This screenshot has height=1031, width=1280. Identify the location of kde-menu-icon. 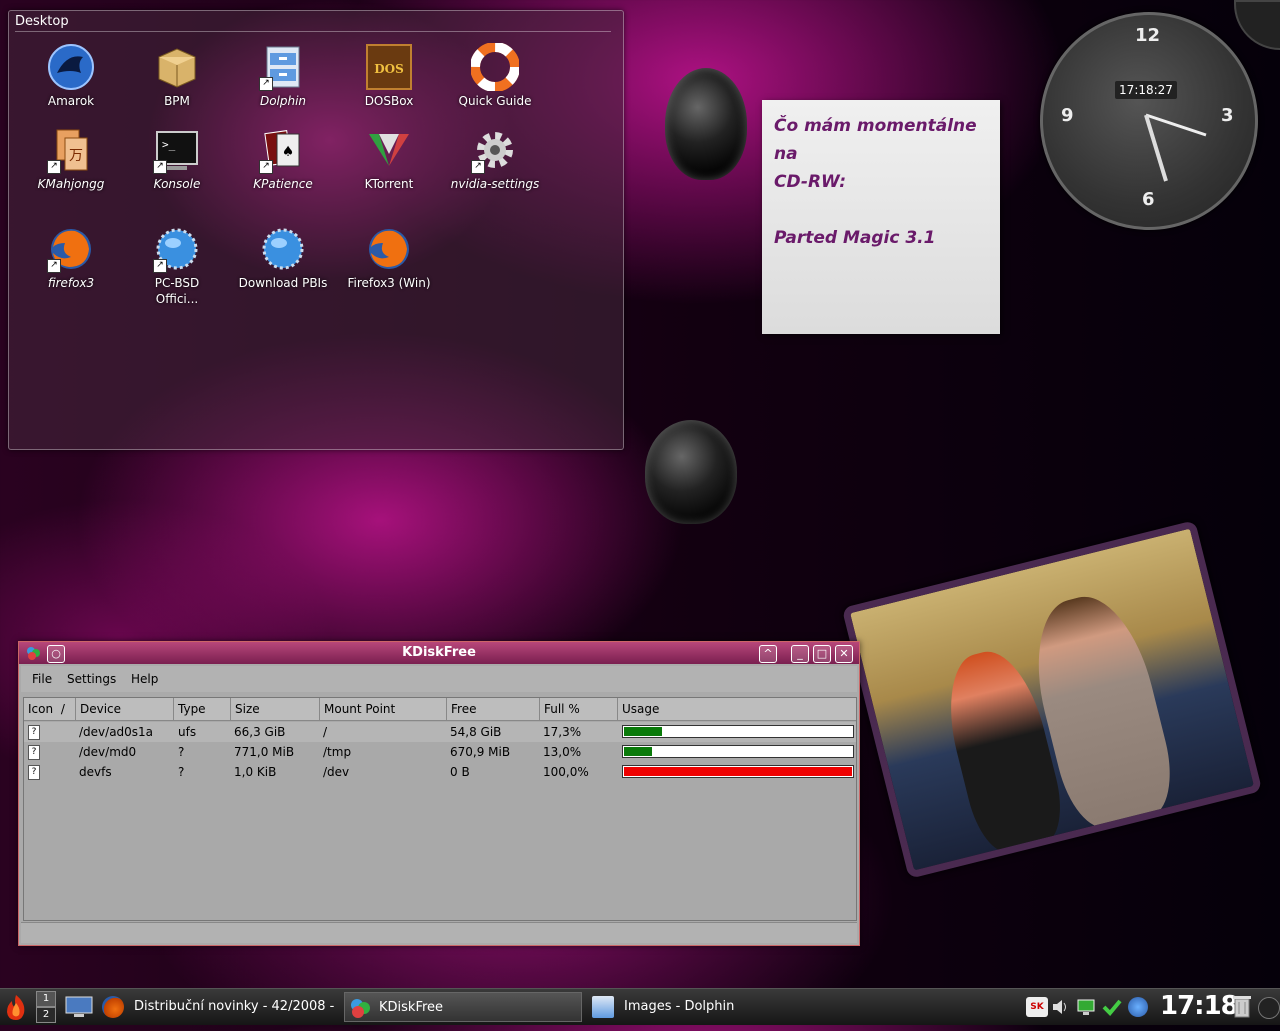
(16, 1007).